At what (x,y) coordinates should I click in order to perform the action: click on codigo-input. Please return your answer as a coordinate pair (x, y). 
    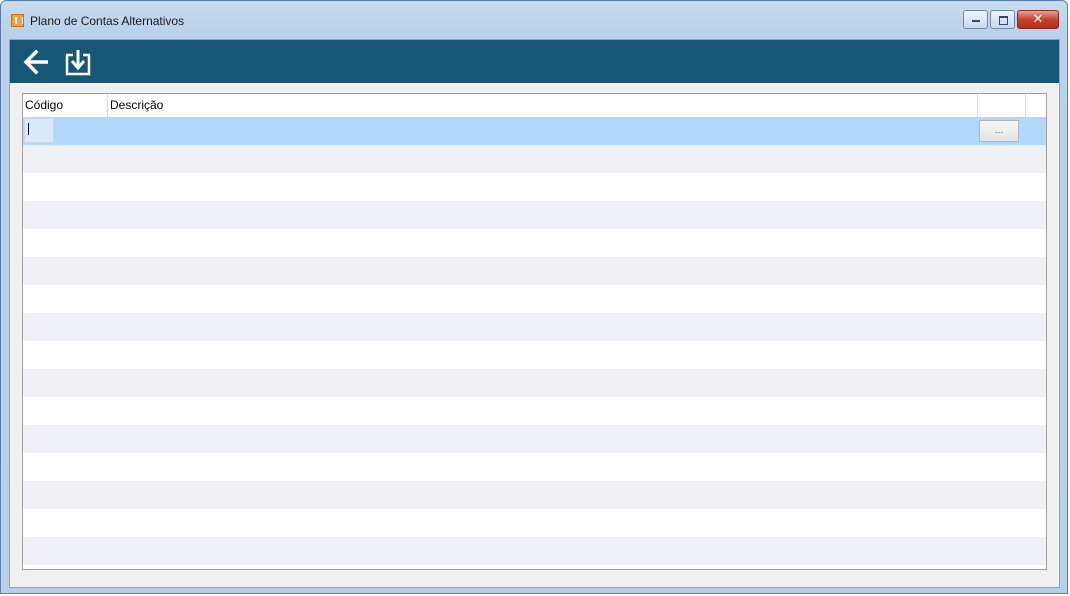
    Looking at the image, I should click on (39, 130).